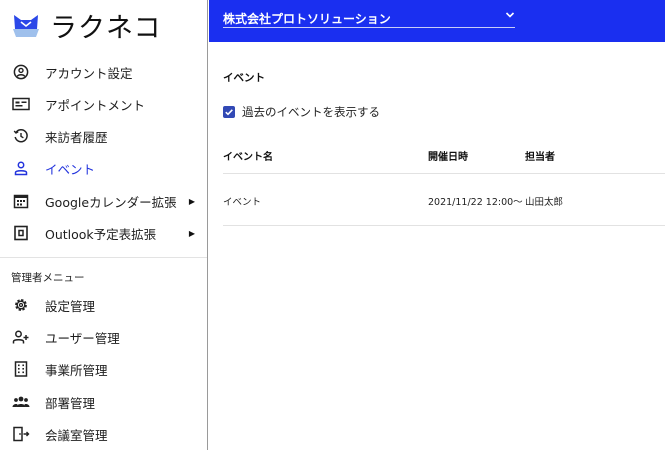 This screenshot has height=450, width=665. Describe the element at coordinates (510, 15) in the screenshot. I see `chevron-down-icon` at that location.